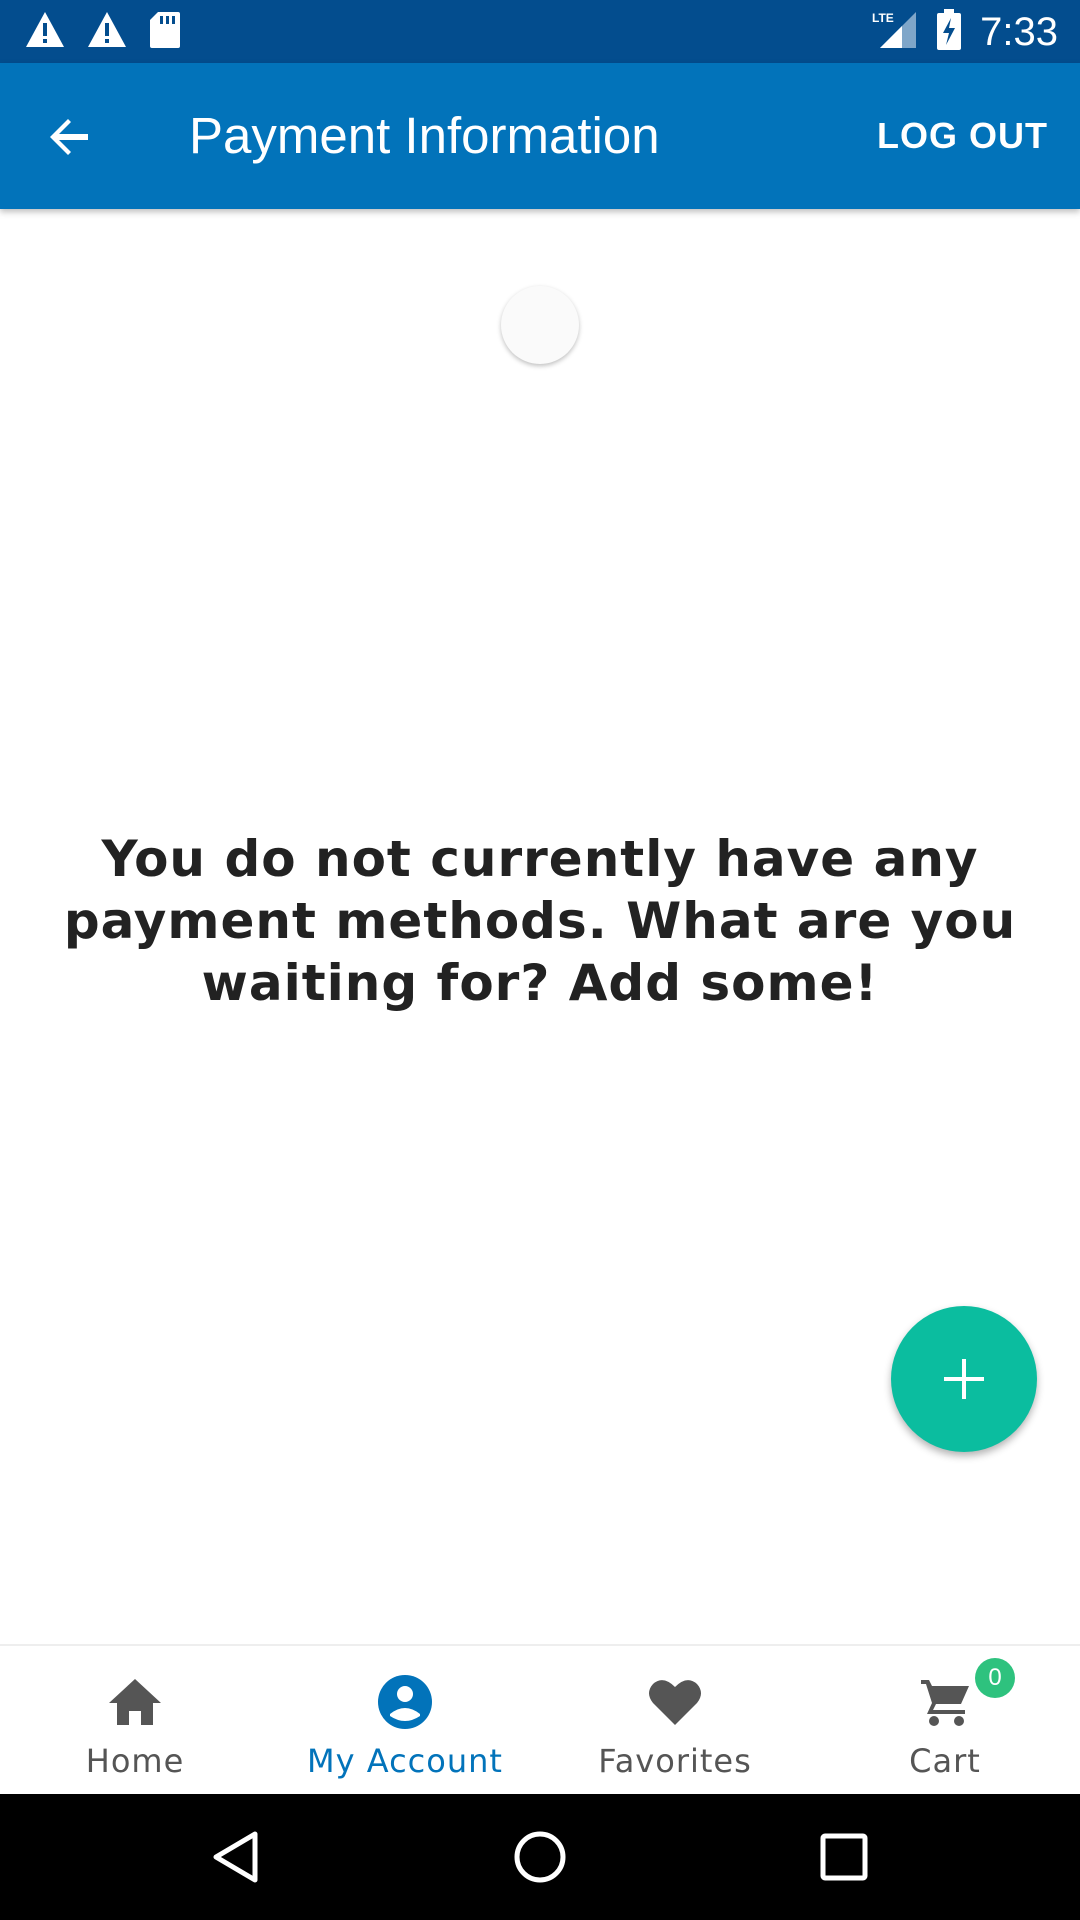 This screenshot has width=1080, height=1920. What do you see at coordinates (995, 1678) in the screenshot?
I see `cart-badge: 0` at bounding box center [995, 1678].